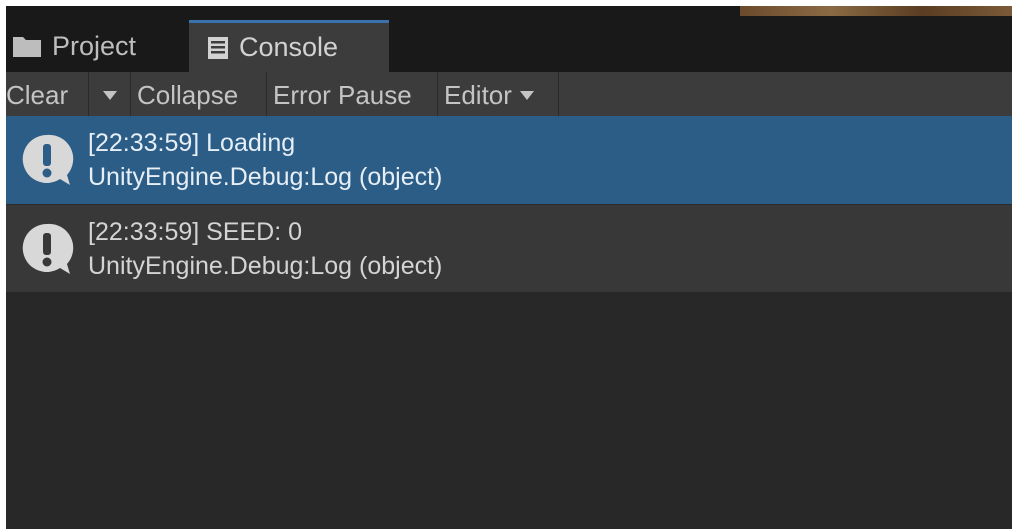 The image size is (1012, 529). I want to click on top-strip, so click(509, 13).